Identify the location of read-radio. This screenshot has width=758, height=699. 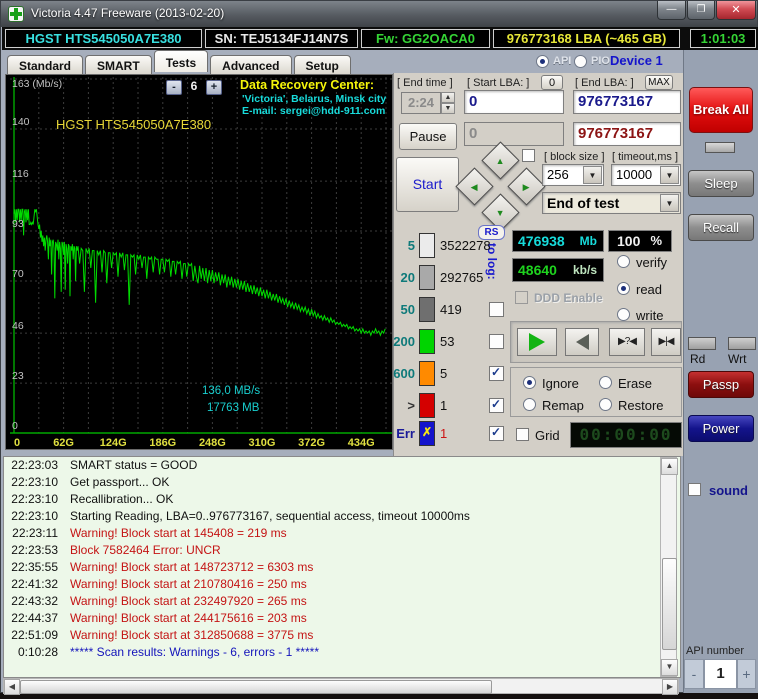
(623, 288).